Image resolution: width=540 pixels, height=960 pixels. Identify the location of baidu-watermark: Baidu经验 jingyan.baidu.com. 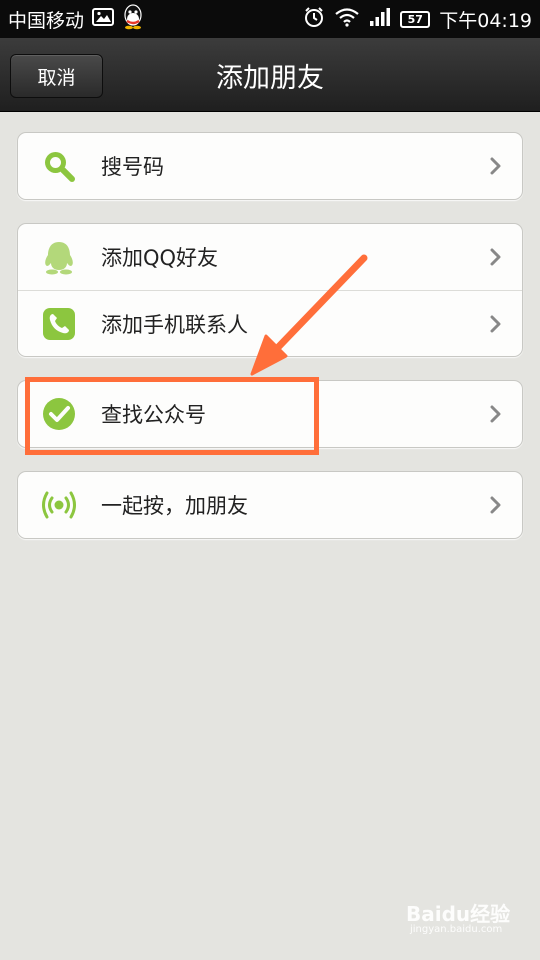
(466, 922).